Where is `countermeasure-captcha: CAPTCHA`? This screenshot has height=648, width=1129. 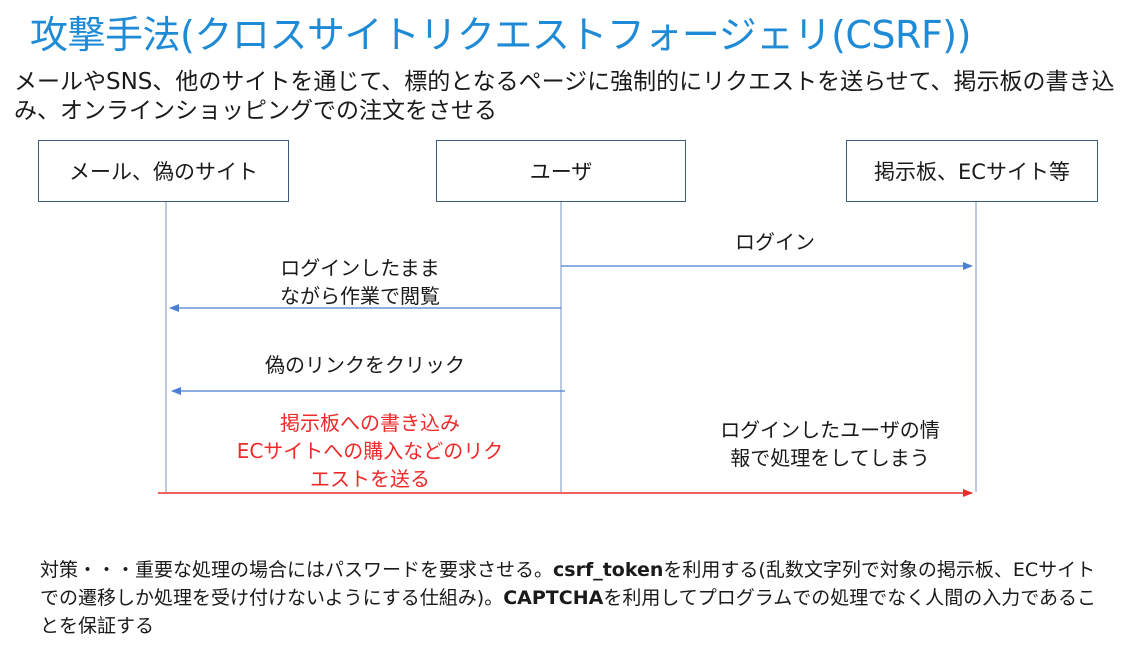 countermeasure-captcha: CAPTCHA is located at coordinates (553, 598).